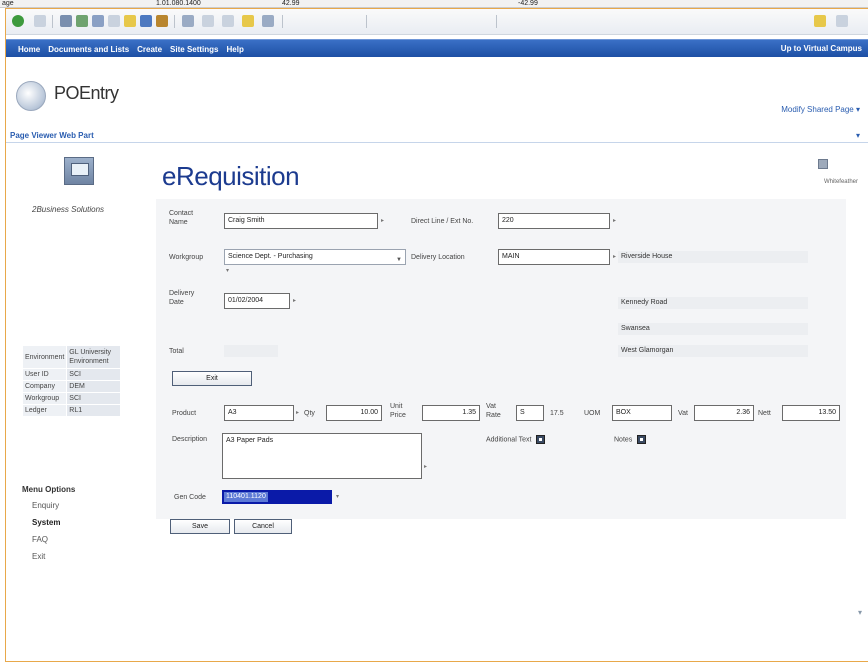  Describe the element at coordinates (713, 257) in the screenshot. I see `address-line-1: Riverside House` at that location.